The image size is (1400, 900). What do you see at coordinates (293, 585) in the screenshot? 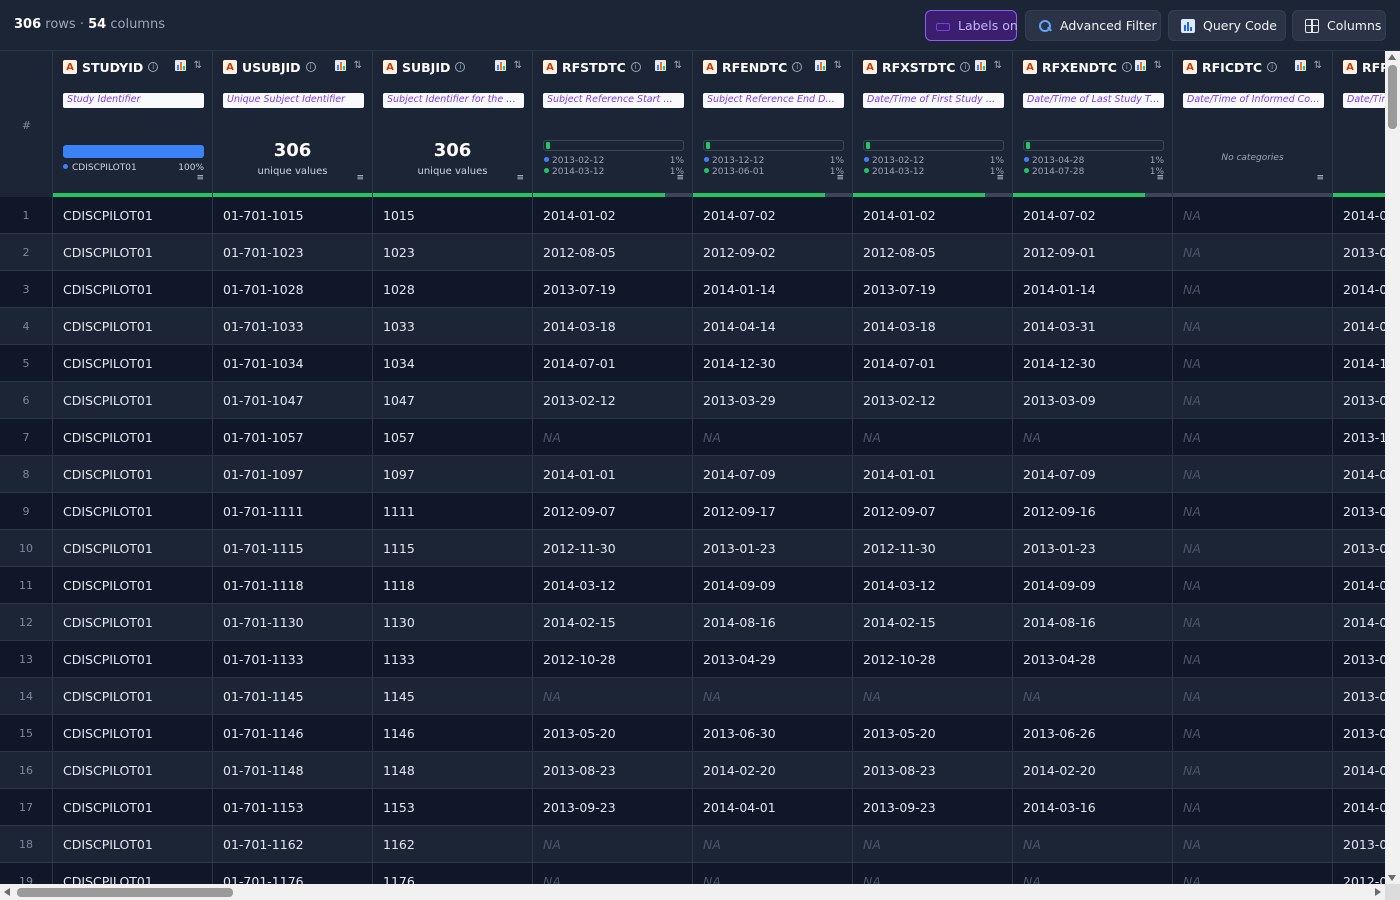
I see `table-cell: 01-701-1118` at bounding box center [293, 585].